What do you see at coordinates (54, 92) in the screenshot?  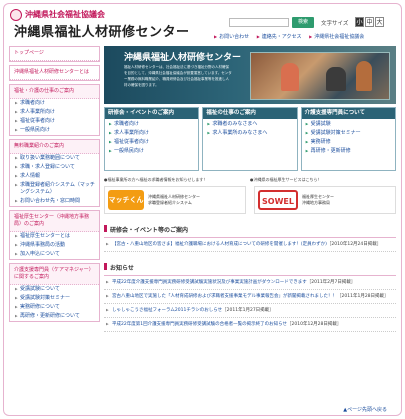 I see `sidebar-job-heading: 福祉・介護の仕事のご案内` at bounding box center [54, 92].